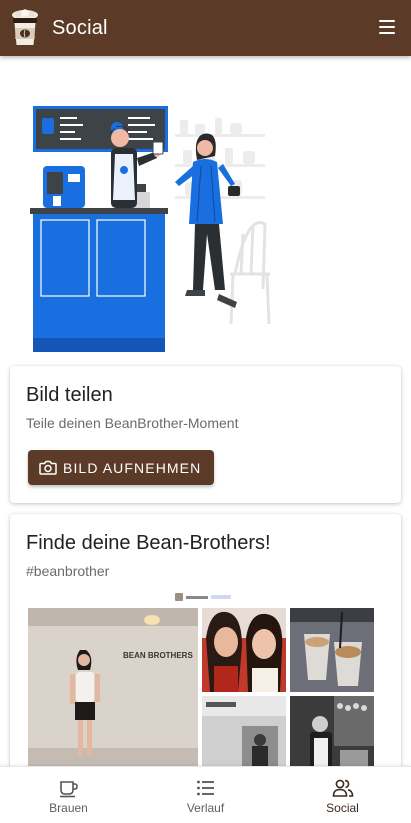  I want to click on bottom-navigation: Brauen Verlauf Social, so click(205, 794).